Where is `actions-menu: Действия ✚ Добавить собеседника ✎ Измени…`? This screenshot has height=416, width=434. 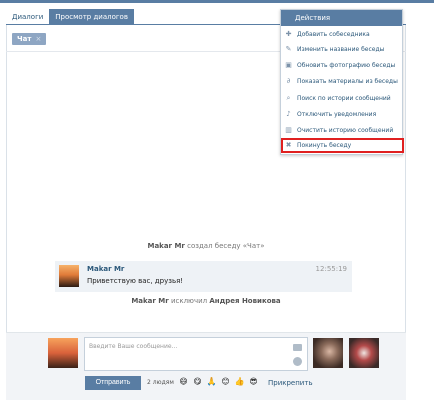 actions-menu: Действия ✚ Добавить собеседника ✎ Измени… is located at coordinates (342, 82).